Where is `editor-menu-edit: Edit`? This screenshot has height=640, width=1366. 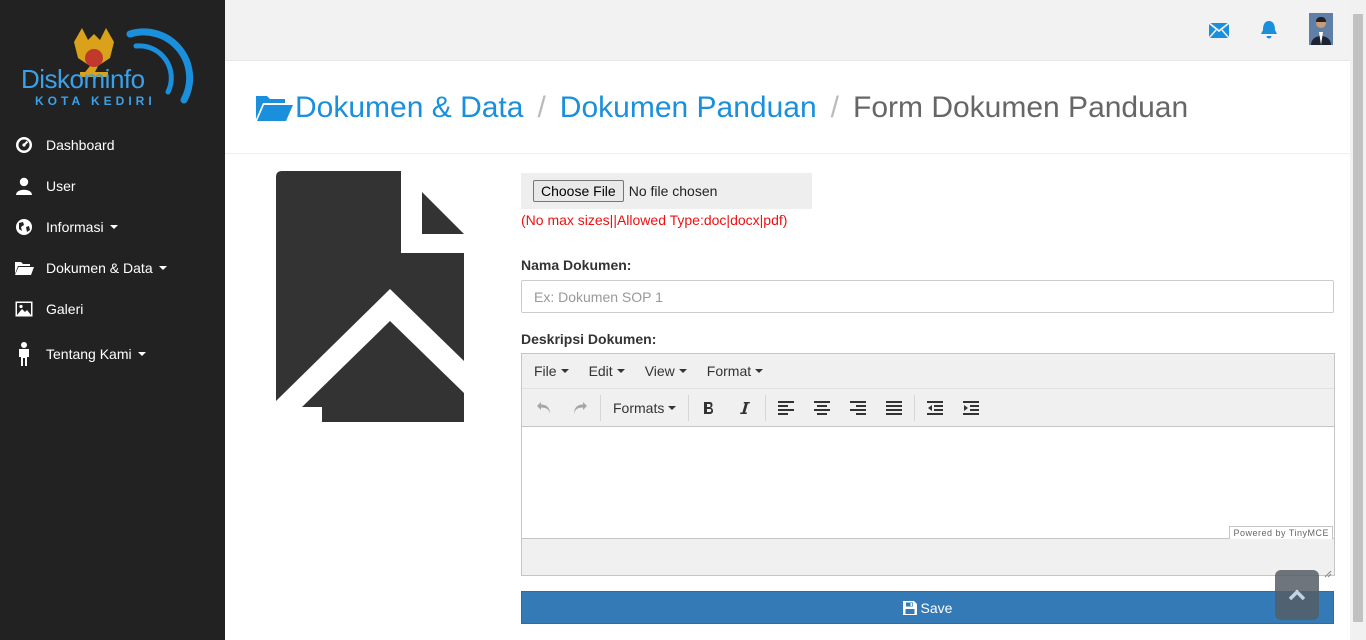 editor-menu-edit: Edit is located at coordinates (607, 371).